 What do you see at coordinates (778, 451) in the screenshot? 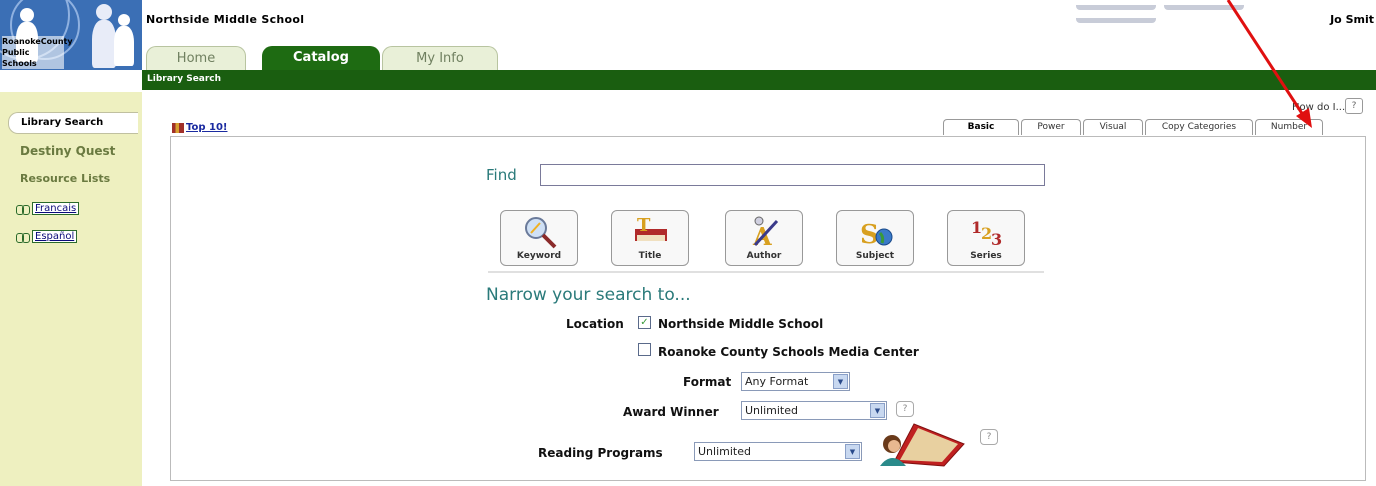
I see `reading-programs-select: Unlimited ▼` at bounding box center [778, 451].